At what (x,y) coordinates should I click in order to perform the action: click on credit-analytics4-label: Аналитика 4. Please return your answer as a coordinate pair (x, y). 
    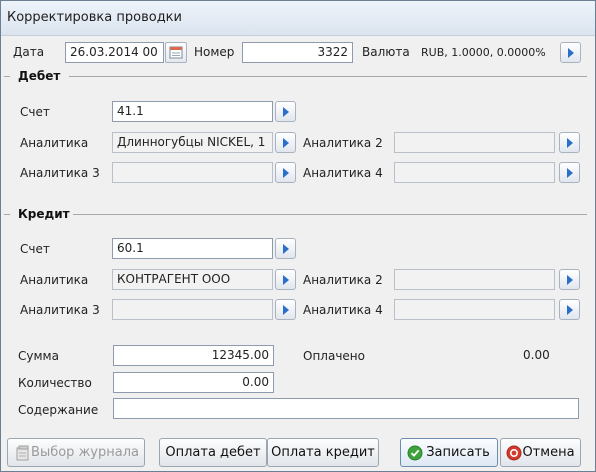
    Looking at the image, I should click on (343, 310).